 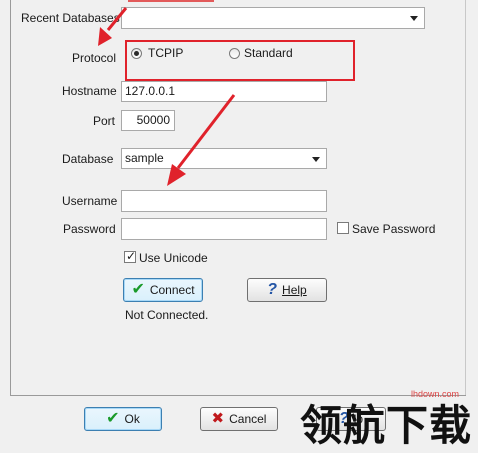 I want to click on annotation-arrows, so click(x=167, y=96).